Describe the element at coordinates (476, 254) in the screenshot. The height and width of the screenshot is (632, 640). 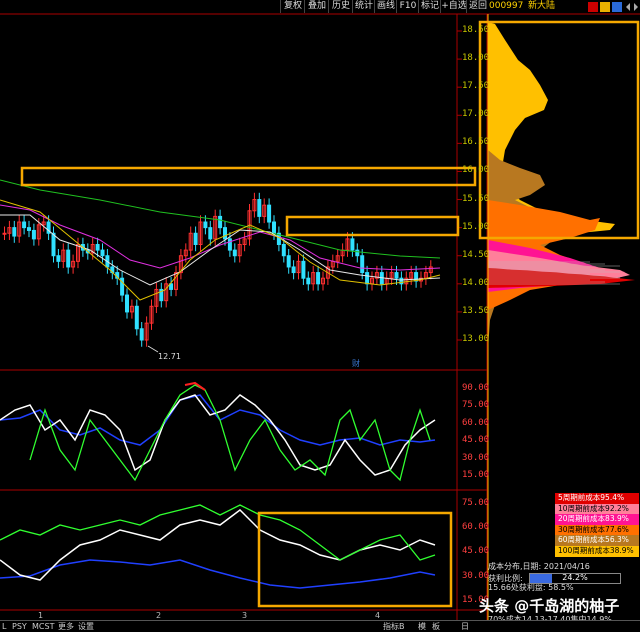
I see `price-axis-label: 14.50` at that location.